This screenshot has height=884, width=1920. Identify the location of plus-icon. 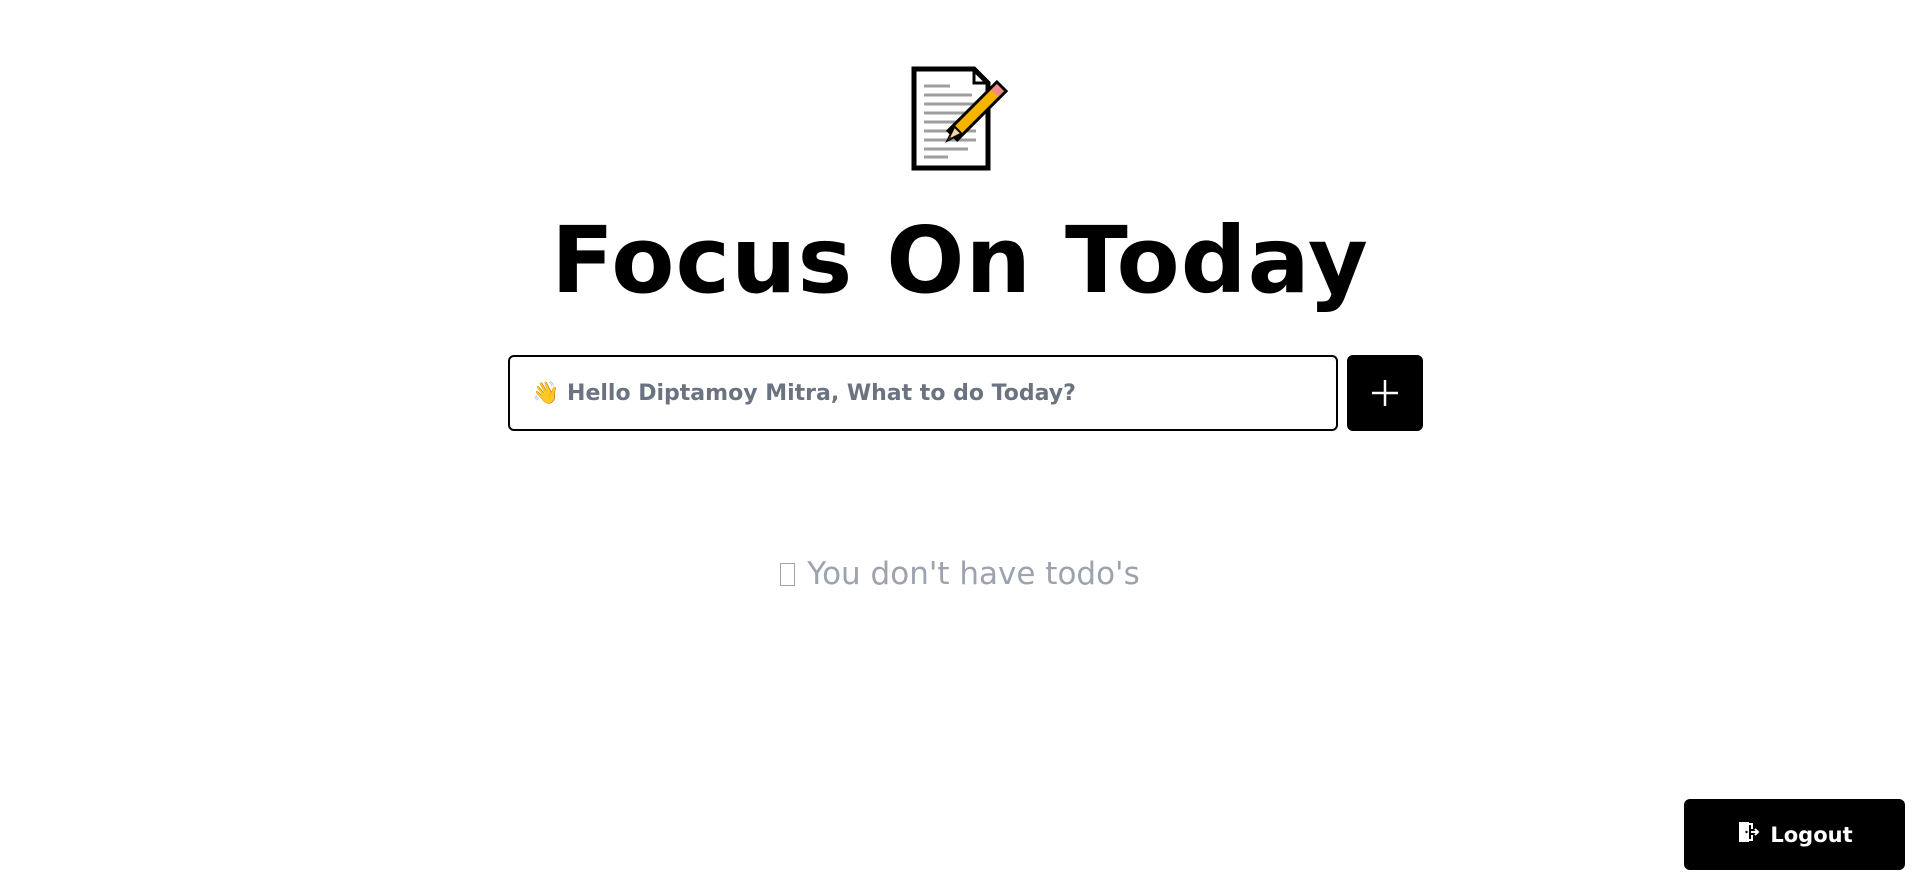
(1385, 393).